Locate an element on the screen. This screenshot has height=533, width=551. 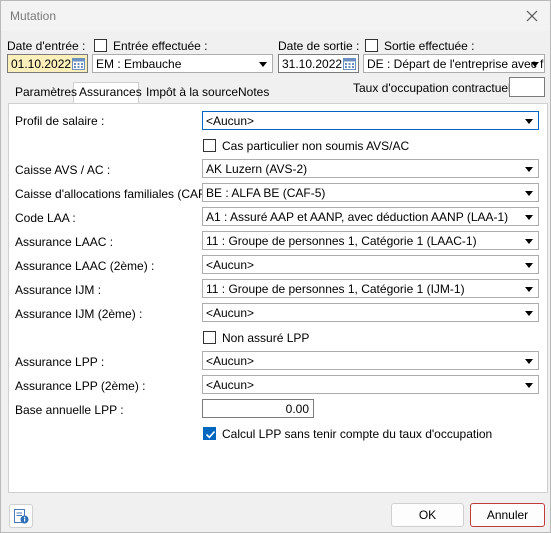
exit-date-field: 31.10.2022 is located at coordinates (318, 63).